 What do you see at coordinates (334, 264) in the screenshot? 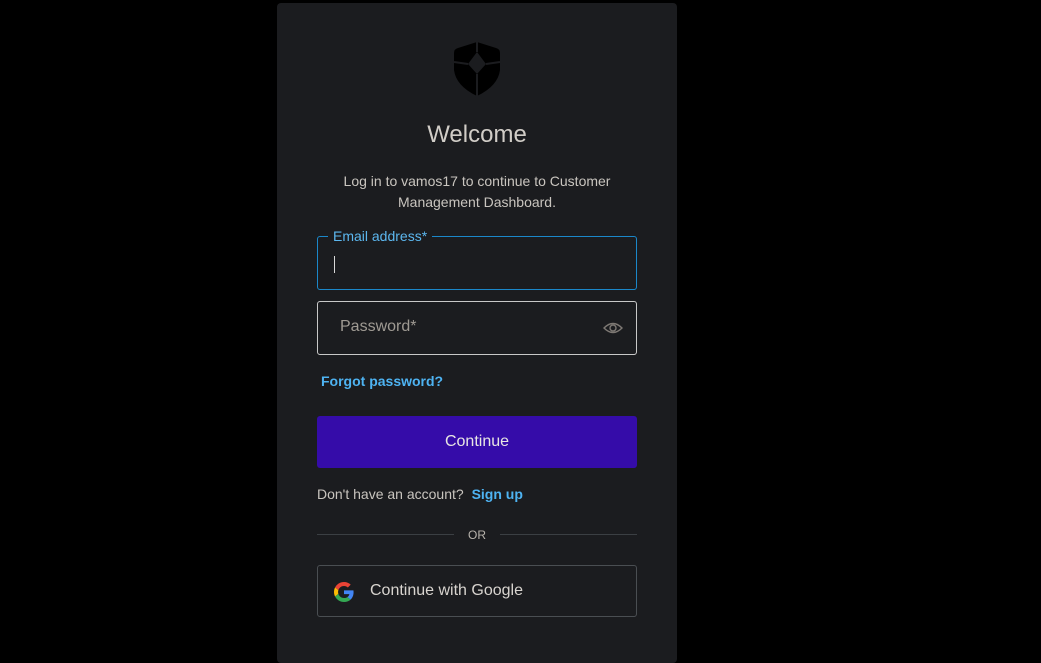
I see `text-caret` at bounding box center [334, 264].